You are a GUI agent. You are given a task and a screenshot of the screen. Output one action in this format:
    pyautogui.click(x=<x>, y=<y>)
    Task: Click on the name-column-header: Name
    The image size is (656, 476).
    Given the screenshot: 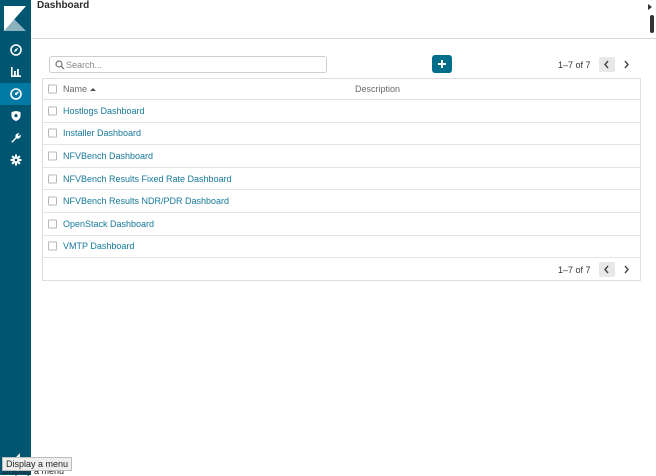 What is the action you would take?
    pyautogui.click(x=80, y=89)
    